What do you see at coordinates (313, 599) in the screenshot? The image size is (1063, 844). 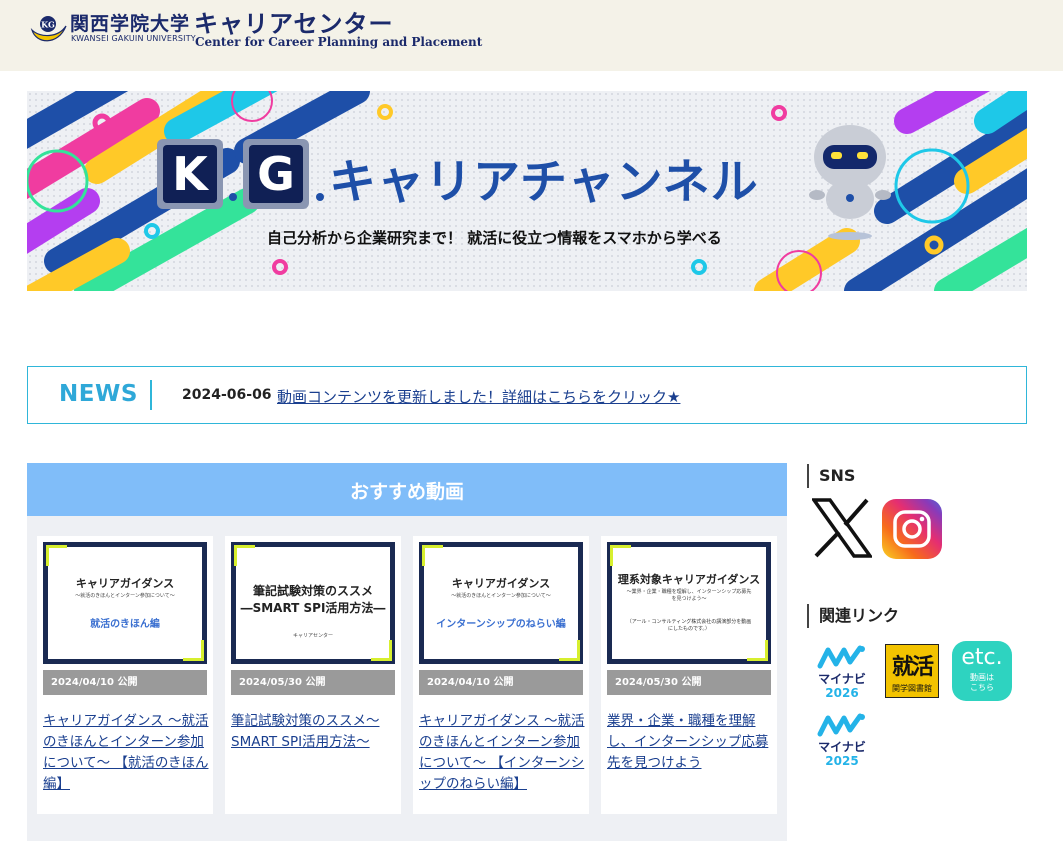 I see `thumb-title: 筆記試験対策のススメ ―SMART SPI活用方法―` at bounding box center [313, 599].